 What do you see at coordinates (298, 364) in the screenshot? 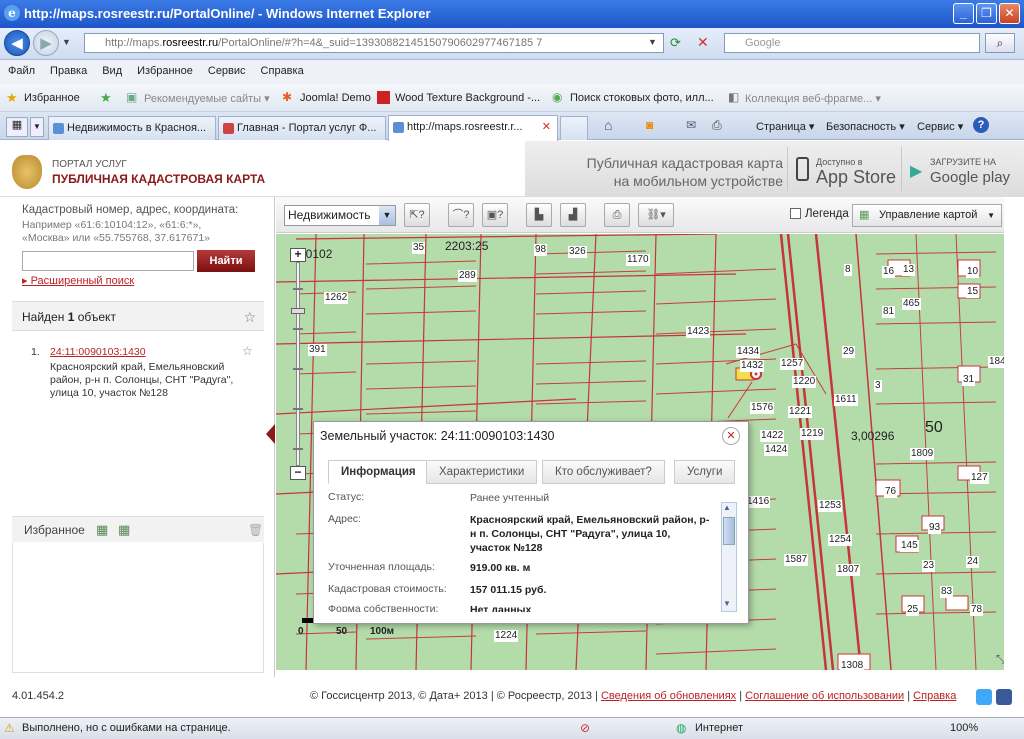
I see `zoom-slider: + −` at bounding box center [298, 364].